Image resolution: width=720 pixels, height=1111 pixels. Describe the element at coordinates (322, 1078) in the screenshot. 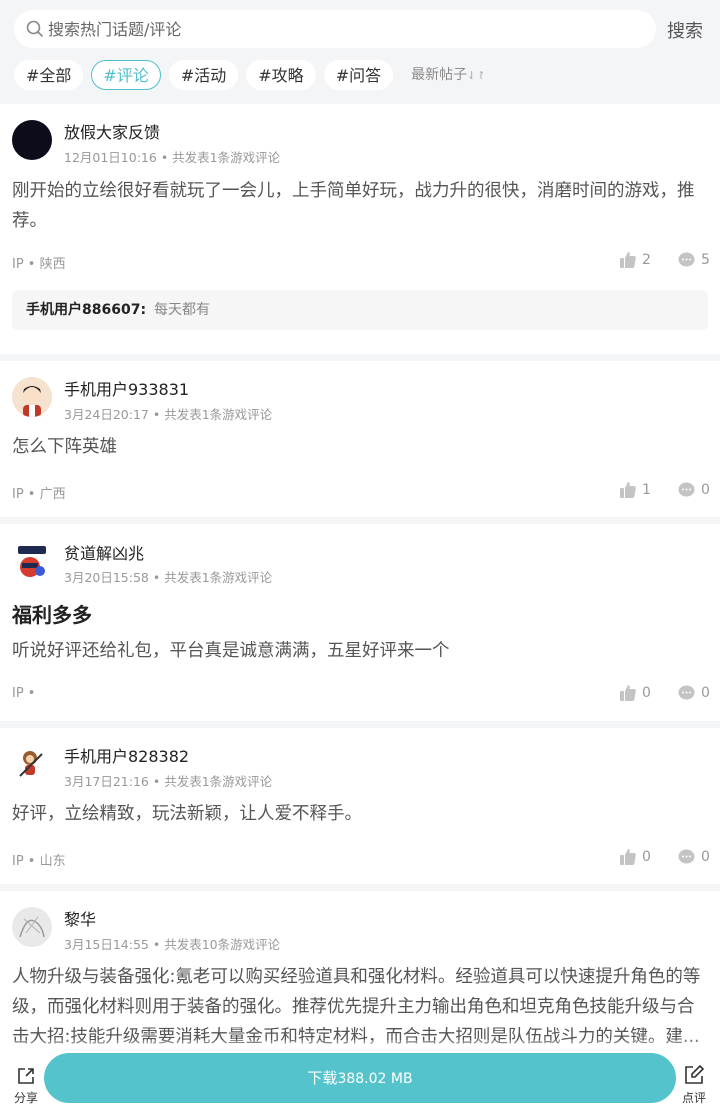

I see `download-label: 下载` at that location.